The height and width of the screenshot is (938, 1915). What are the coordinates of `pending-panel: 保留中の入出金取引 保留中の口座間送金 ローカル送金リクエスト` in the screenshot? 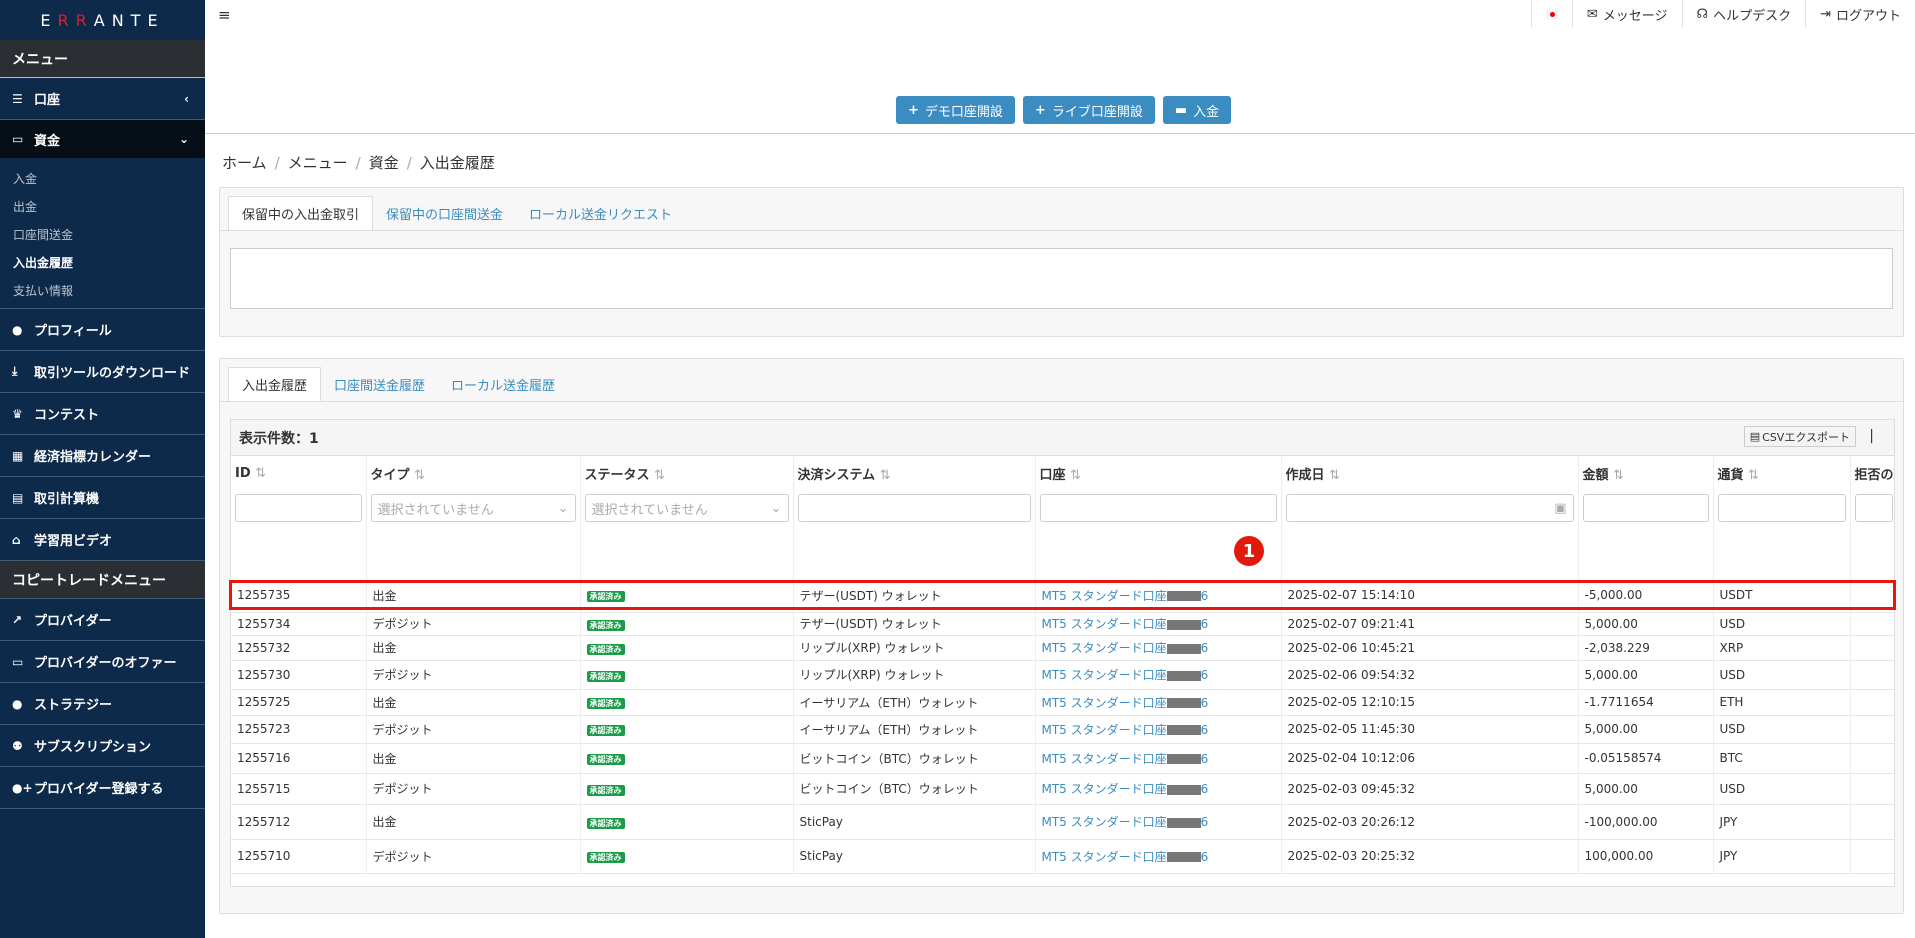 It's located at (1061, 262).